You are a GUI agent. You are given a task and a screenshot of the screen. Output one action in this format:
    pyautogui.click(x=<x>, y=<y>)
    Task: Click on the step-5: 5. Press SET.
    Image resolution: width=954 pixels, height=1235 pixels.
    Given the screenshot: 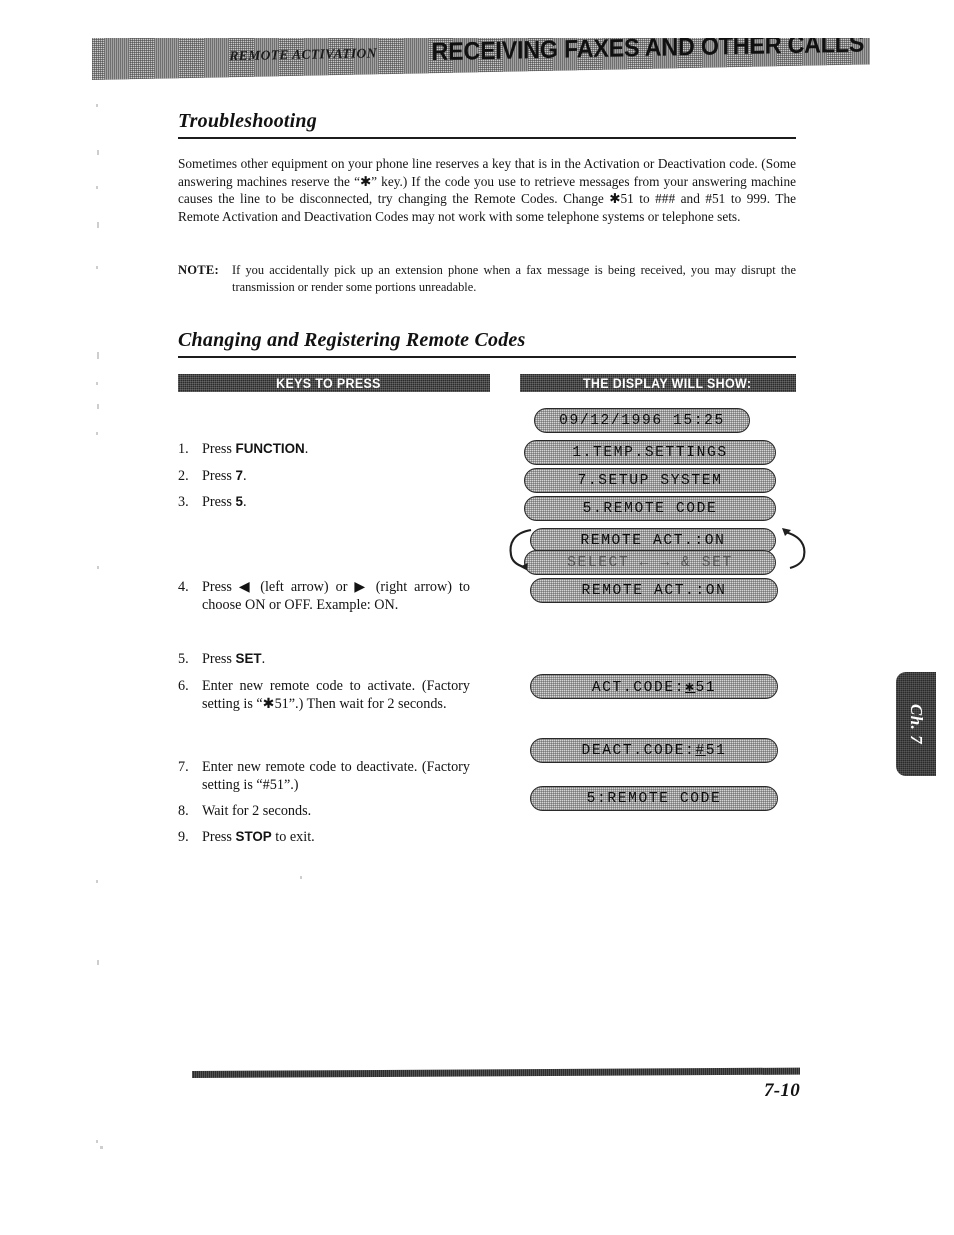 What is the action you would take?
    pyautogui.click(x=328, y=659)
    